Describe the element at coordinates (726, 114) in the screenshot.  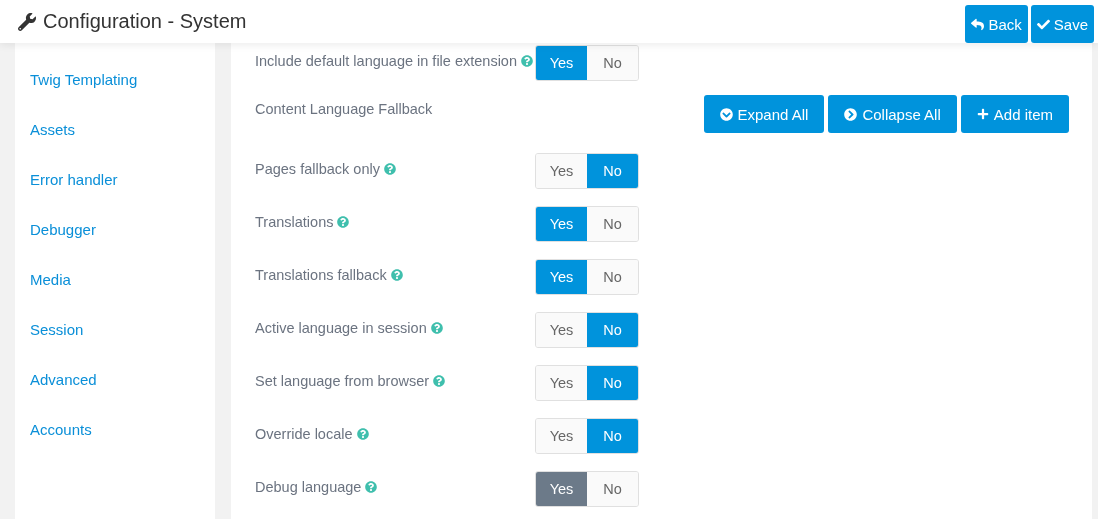
I see `chevron-down-icon` at that location.